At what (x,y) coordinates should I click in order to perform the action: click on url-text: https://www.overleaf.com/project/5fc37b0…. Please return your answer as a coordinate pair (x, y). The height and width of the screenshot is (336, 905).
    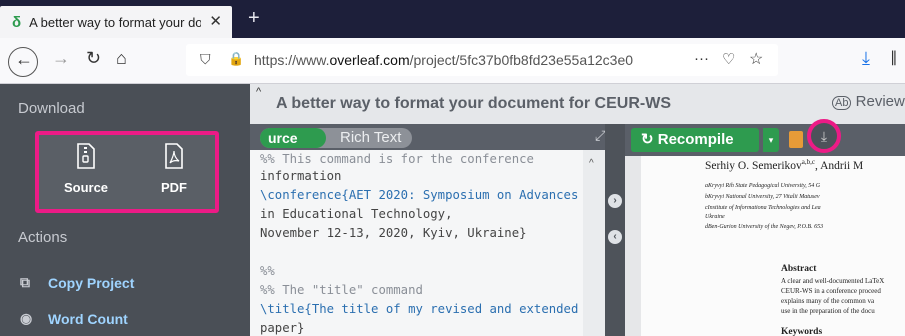
    Looking at the image, I should click on (444, 60).